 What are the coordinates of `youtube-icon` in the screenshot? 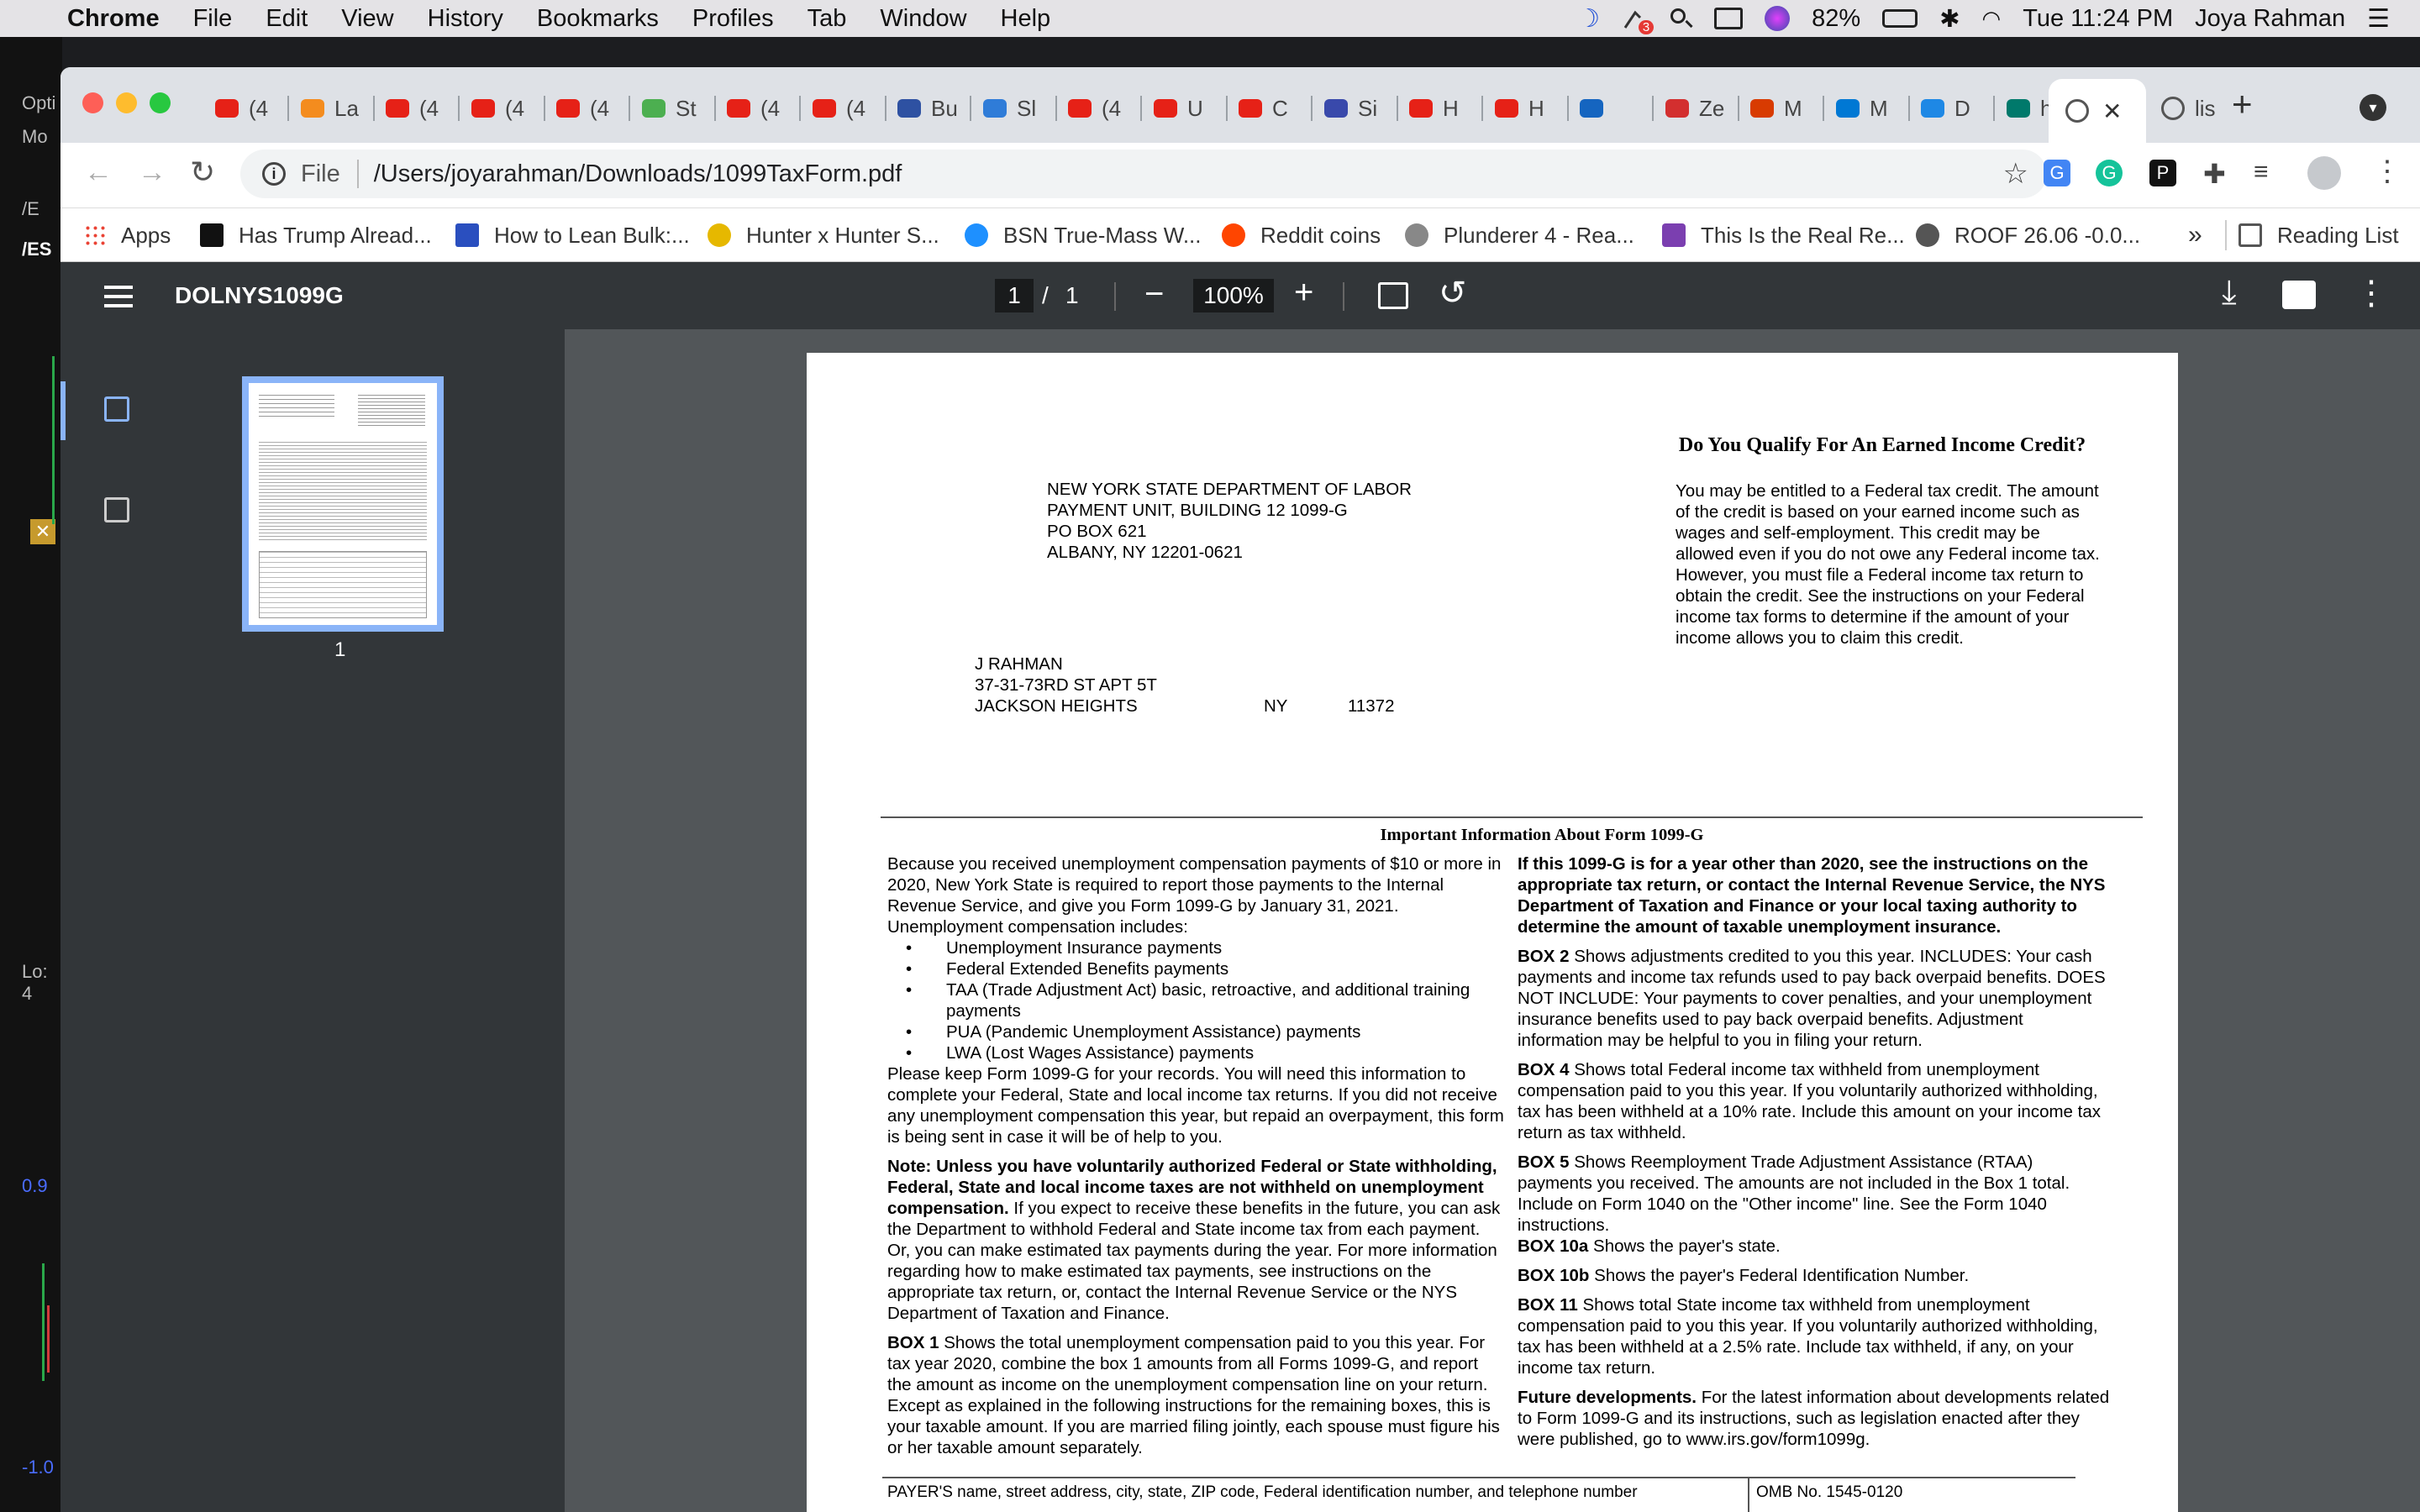 It's located at (483, 108).